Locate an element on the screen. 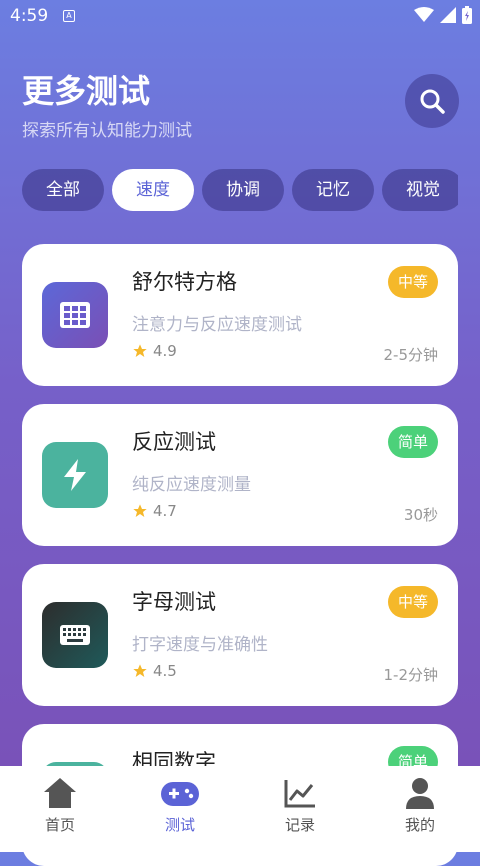 The image size is (480, 866). test-card-letters: 字母测试 打字速度与准确性 4.5 1-2分钟 中等 is located at coordinates (240, 635).